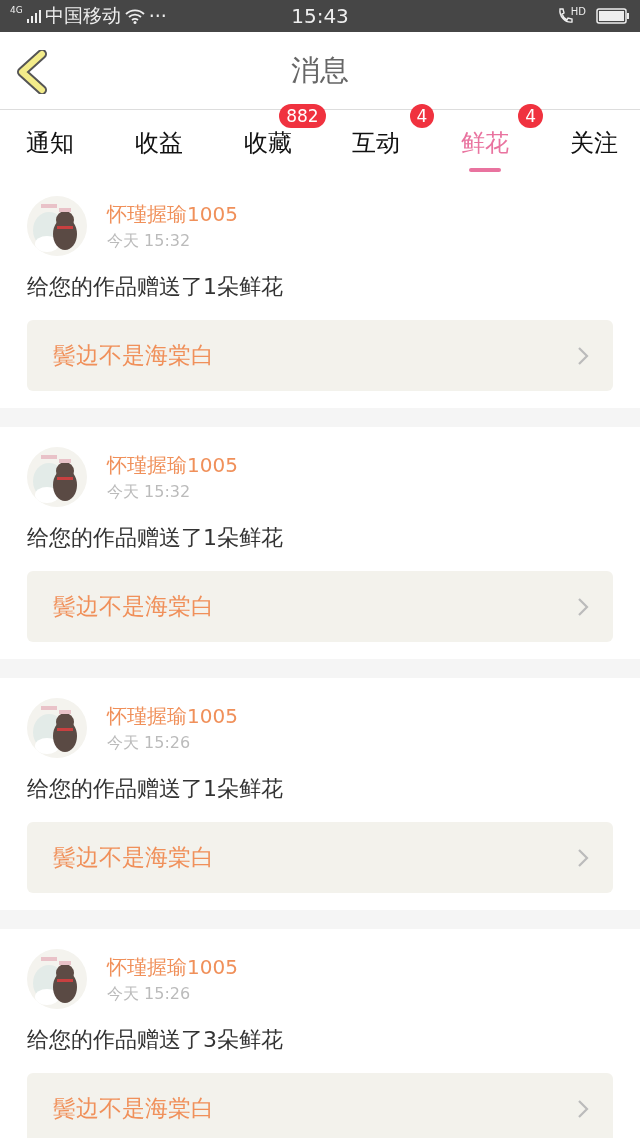 The height and width of the screenshot is (1138, 640). Describe the element at coordinates (157, 16) in the screenshot. I see `more-dots: ···` at that location.